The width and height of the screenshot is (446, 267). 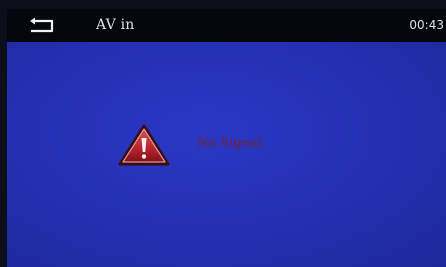 I want to click on back-arrow-icon, so click(x=42, y=25).